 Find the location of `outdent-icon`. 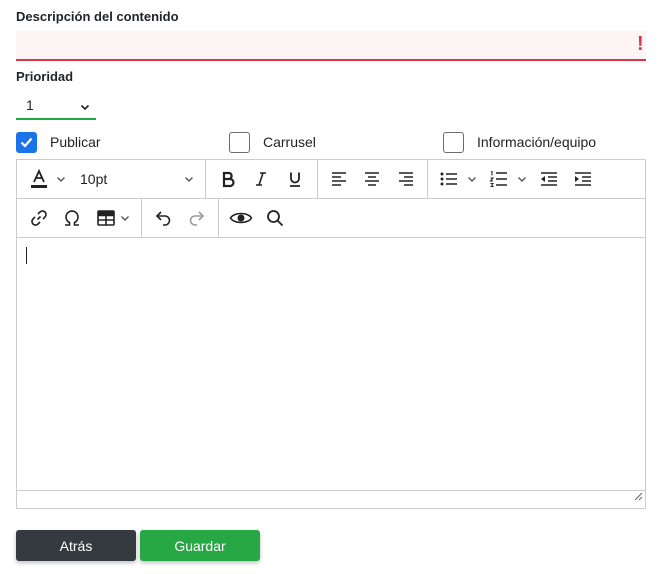

outdent-icon is located at coordinates (549, 179).